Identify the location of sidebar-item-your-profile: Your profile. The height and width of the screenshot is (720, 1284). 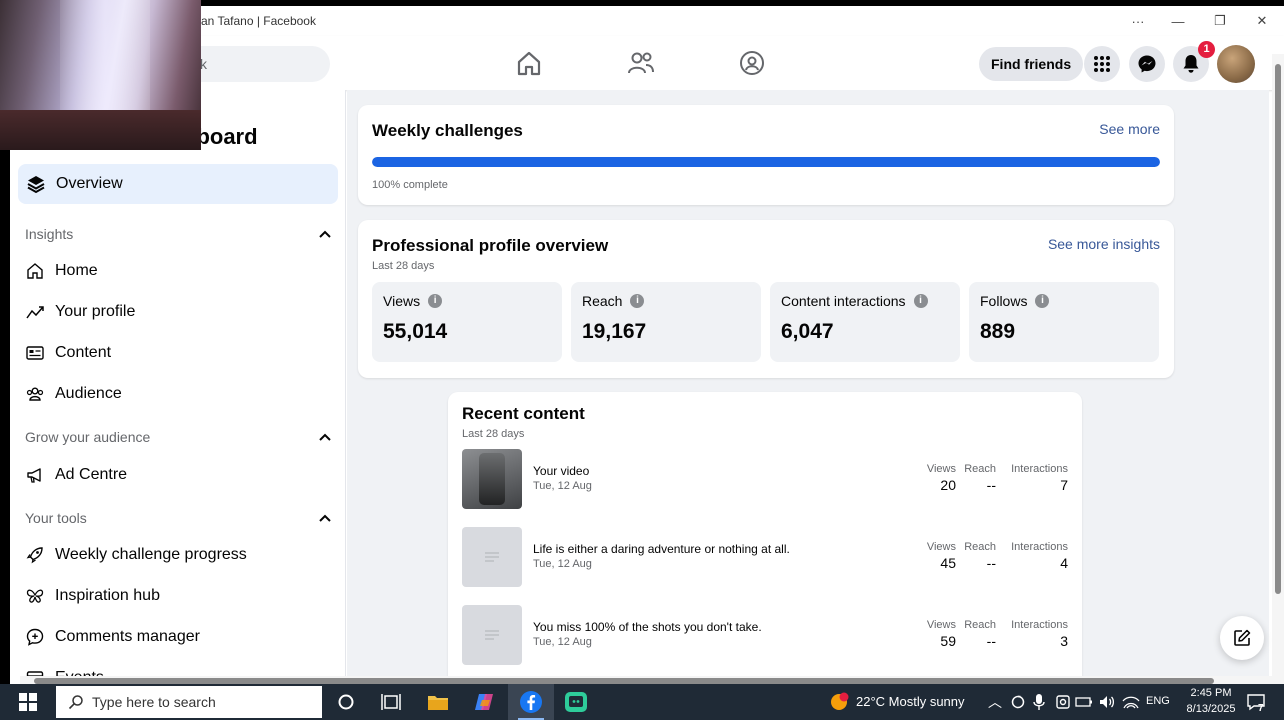
(79, 312).